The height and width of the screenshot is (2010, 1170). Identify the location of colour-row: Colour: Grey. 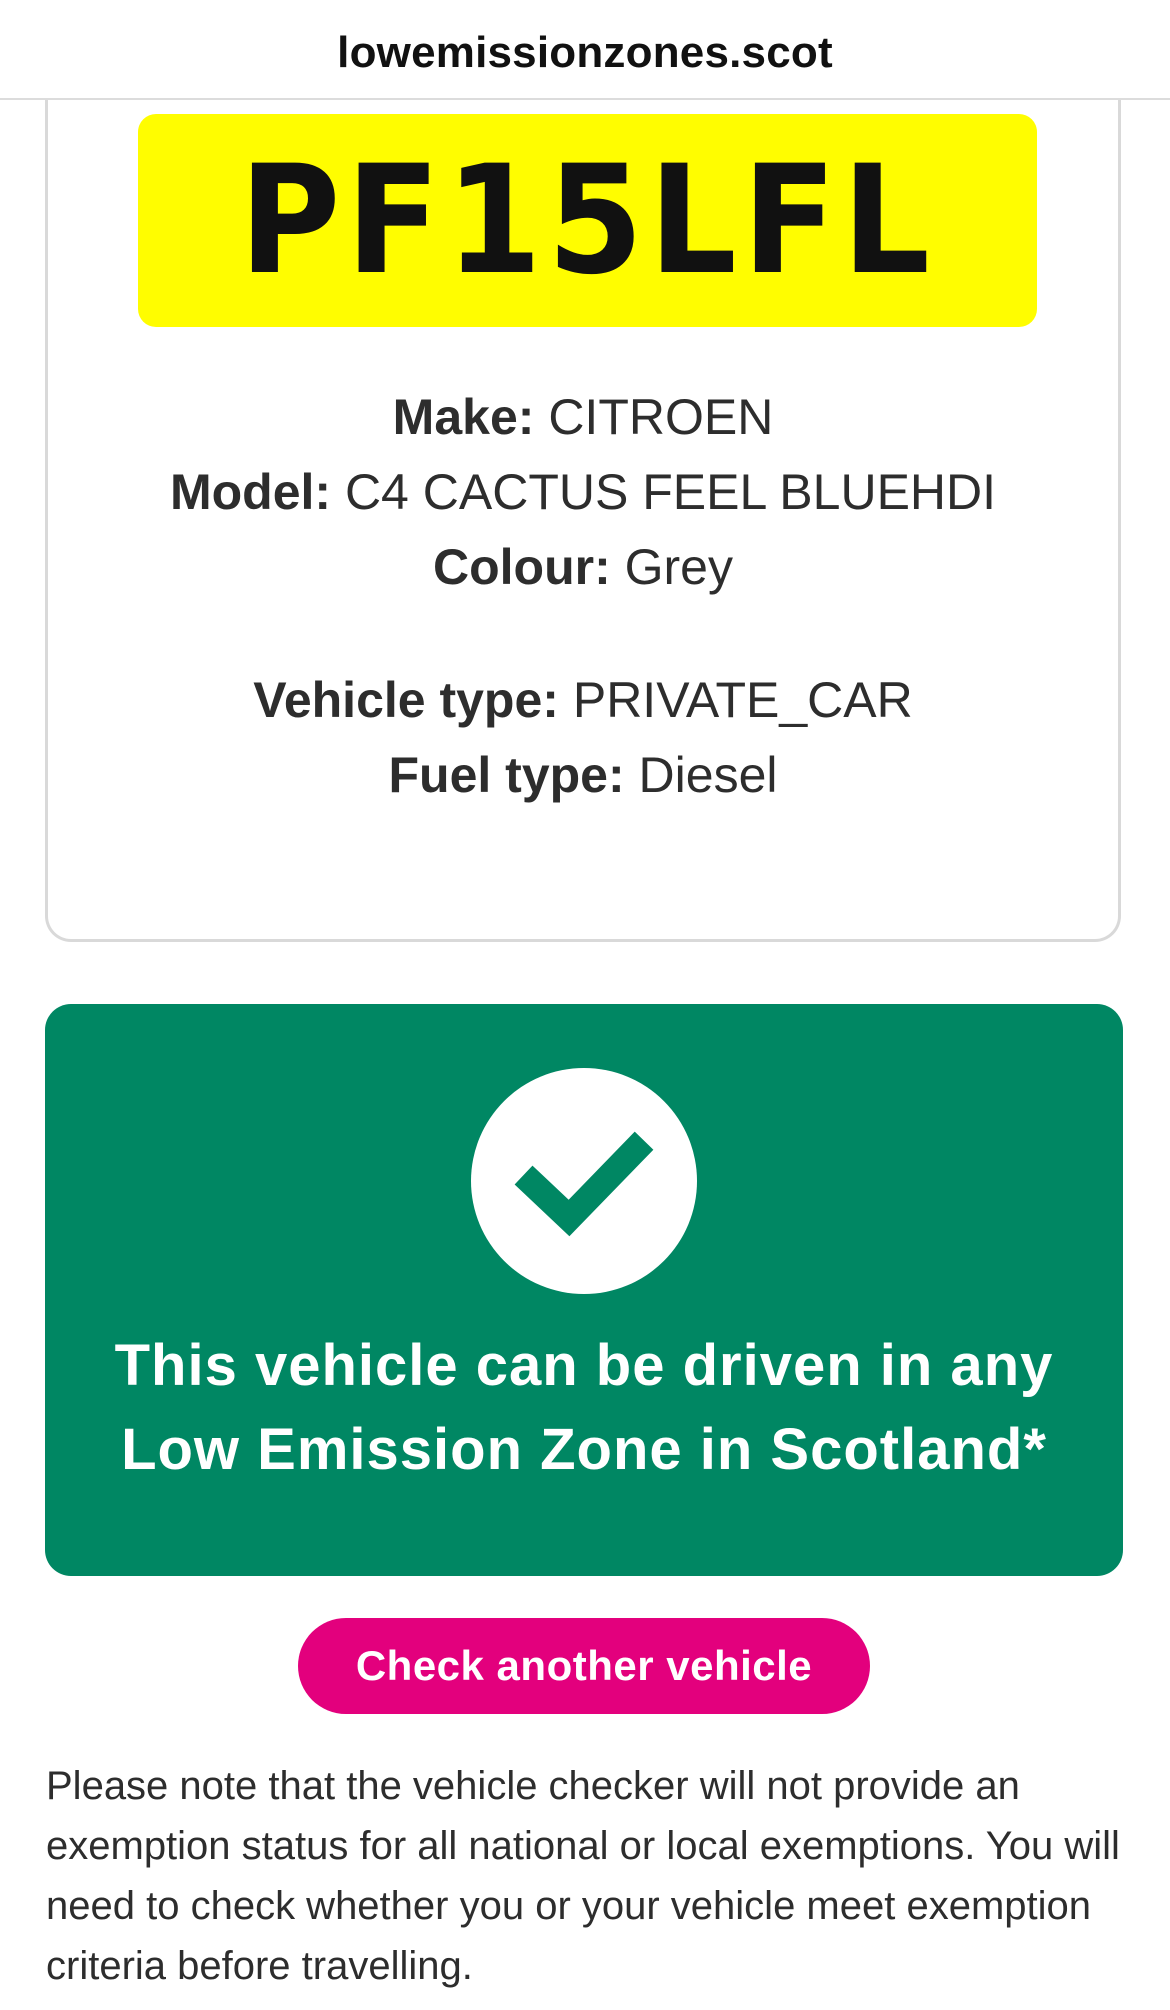
(583, 567).